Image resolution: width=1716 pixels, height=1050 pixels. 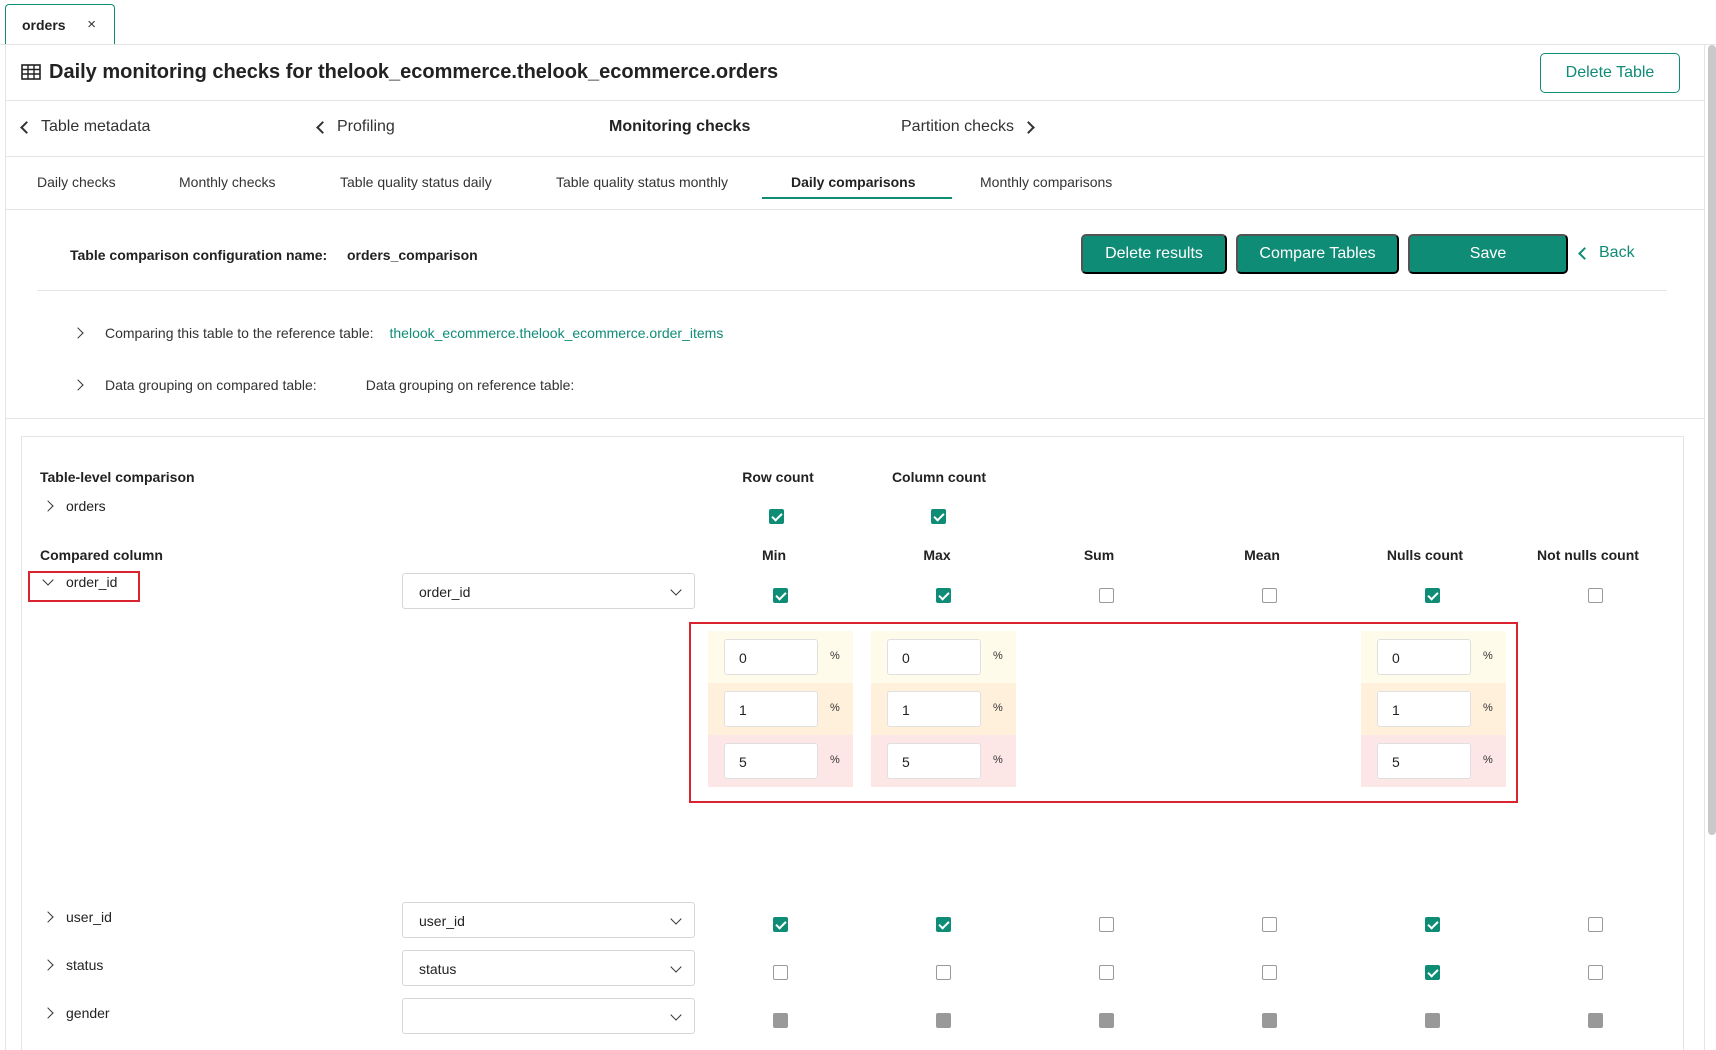 I want to click on nulls-count-thresholds: 0 % 1 % 5 %, so click(x=1433, y=709).